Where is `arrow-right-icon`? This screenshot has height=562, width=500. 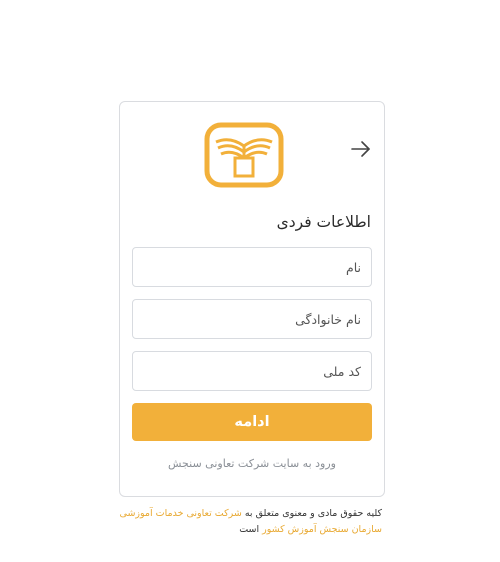 arrow-right-icon is located at coordinates (361, 149).